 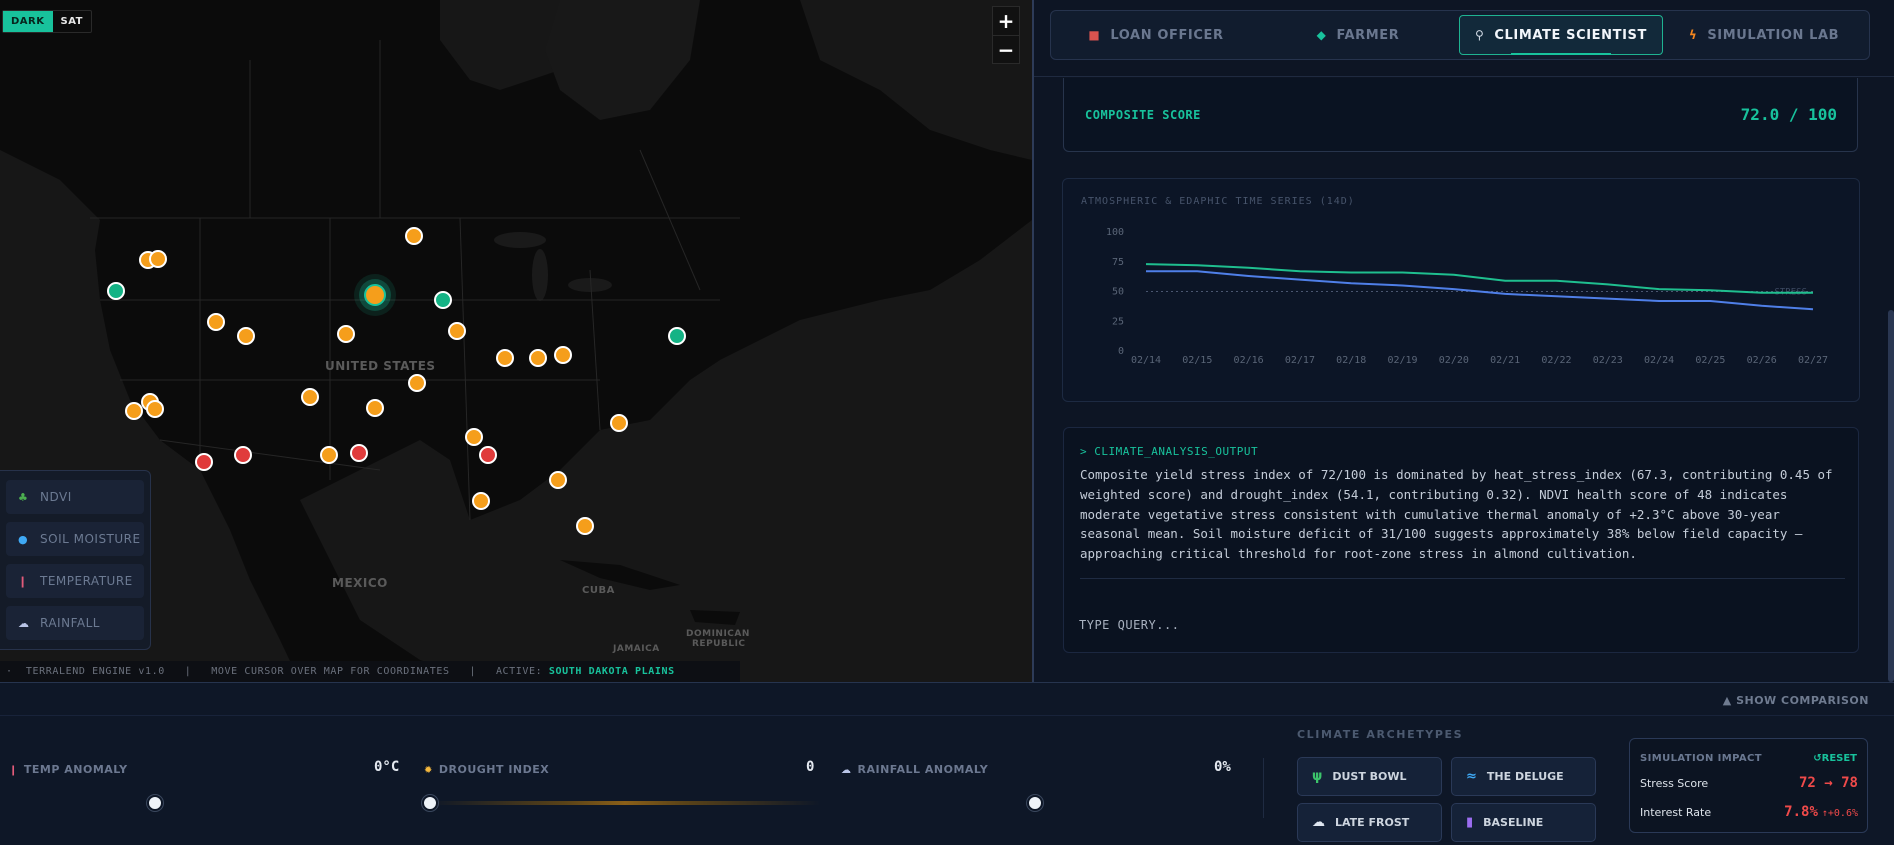 I want to click on x-tick-label: 02/27, so click(x=1813, y=360).